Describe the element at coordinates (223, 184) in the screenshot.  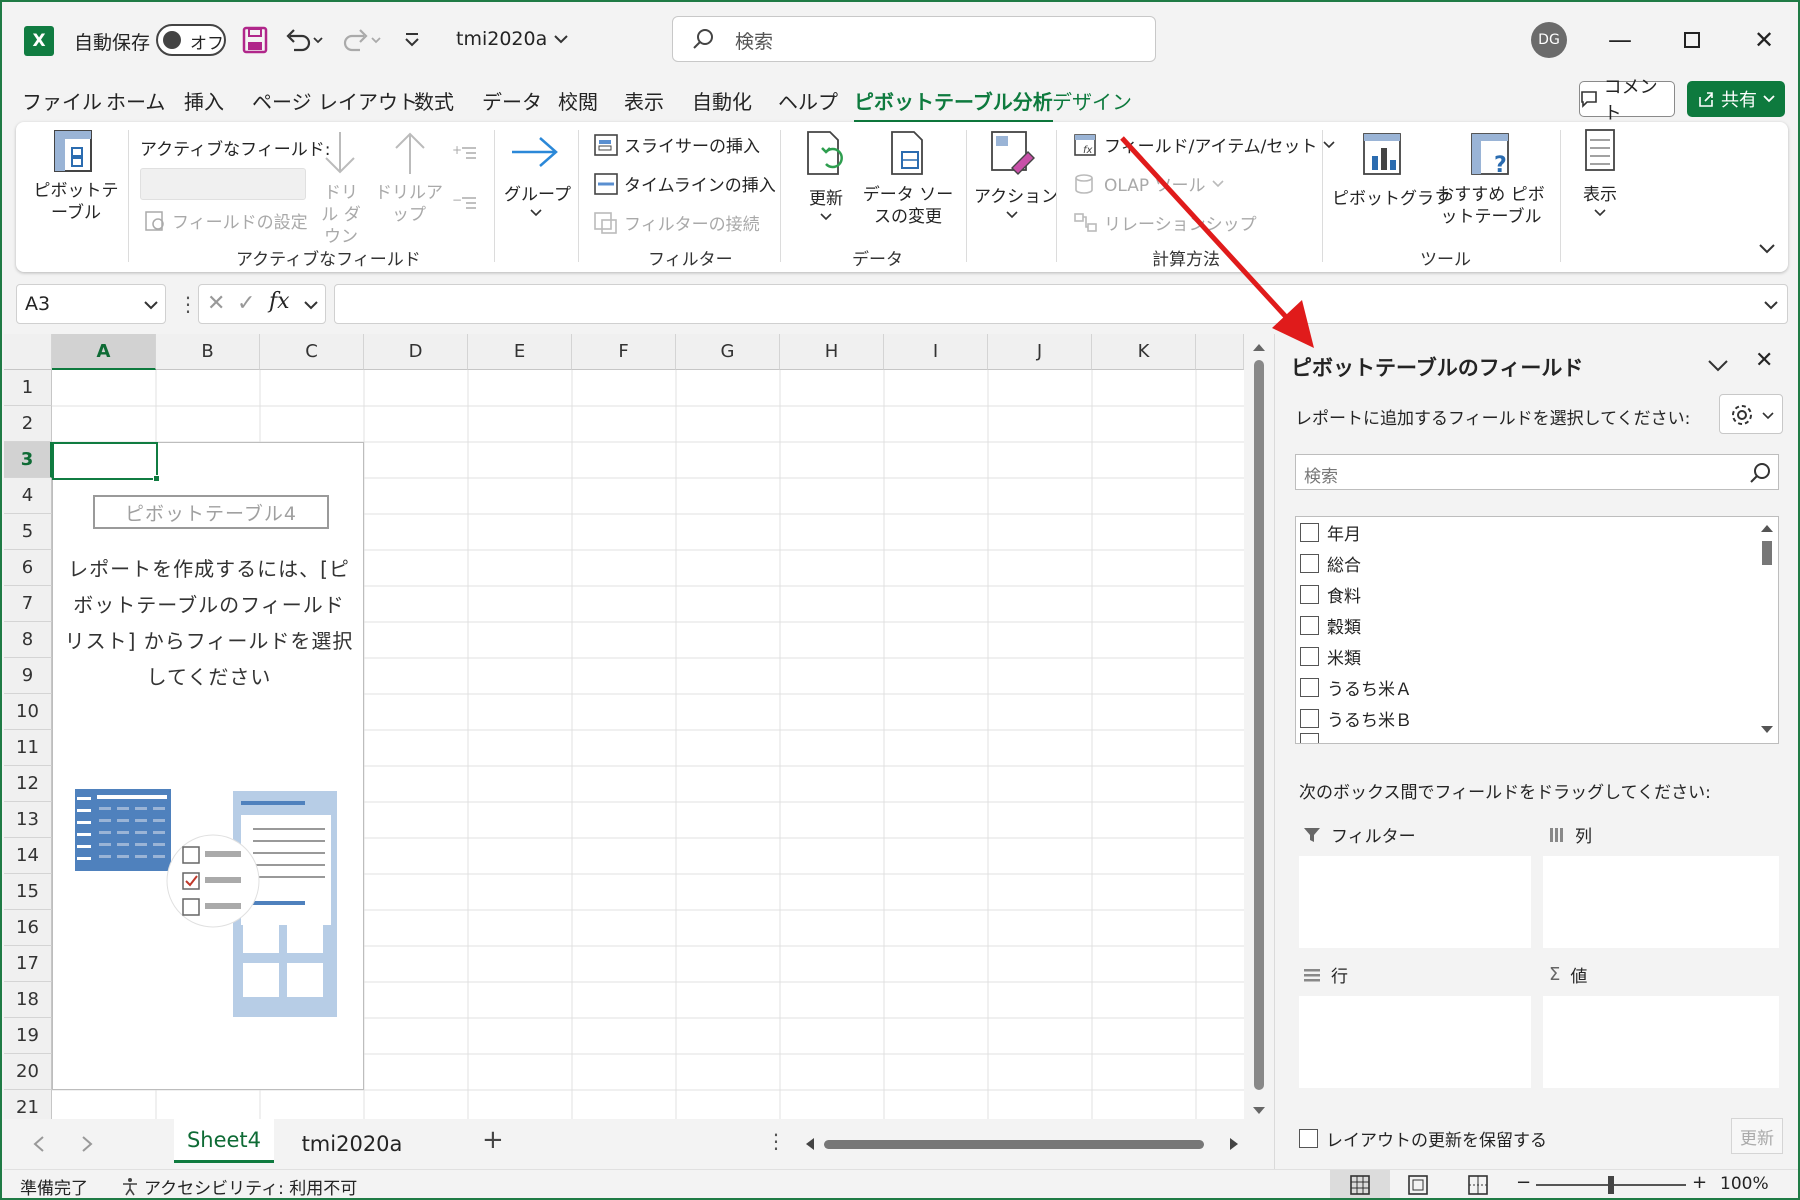
I see `active-field-input` at that location.